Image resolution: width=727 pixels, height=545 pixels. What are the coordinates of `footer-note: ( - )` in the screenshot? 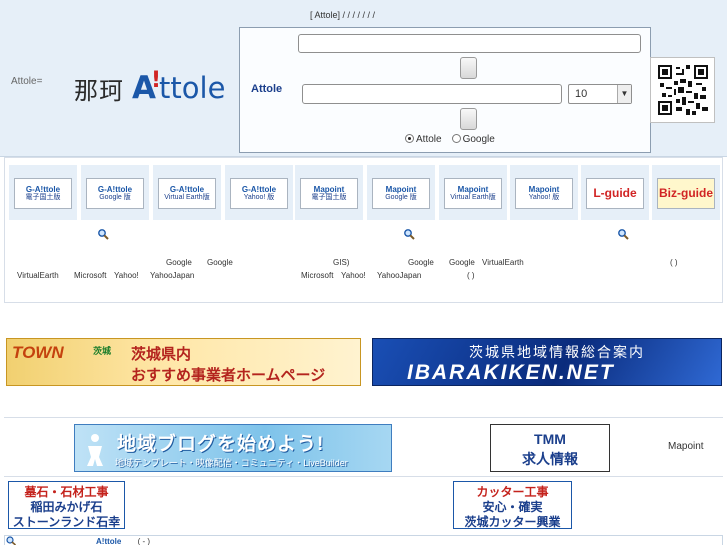 It's located at (143, 541).